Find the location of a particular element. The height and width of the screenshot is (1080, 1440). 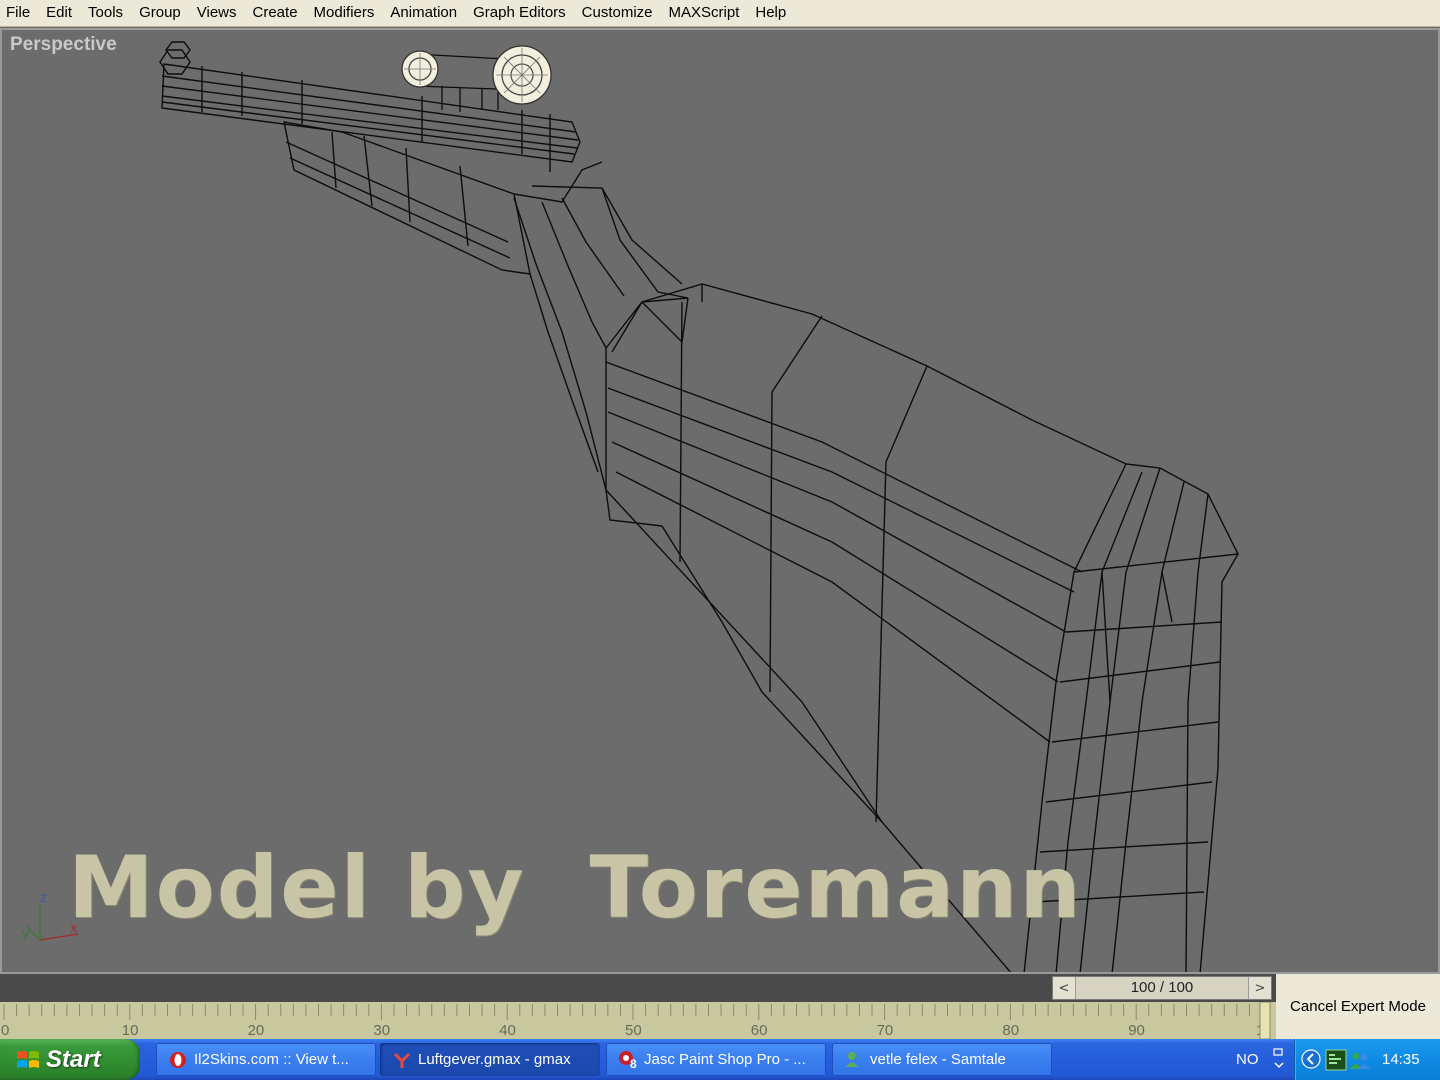

start-label: Start is located at coordinates (73, 1059).